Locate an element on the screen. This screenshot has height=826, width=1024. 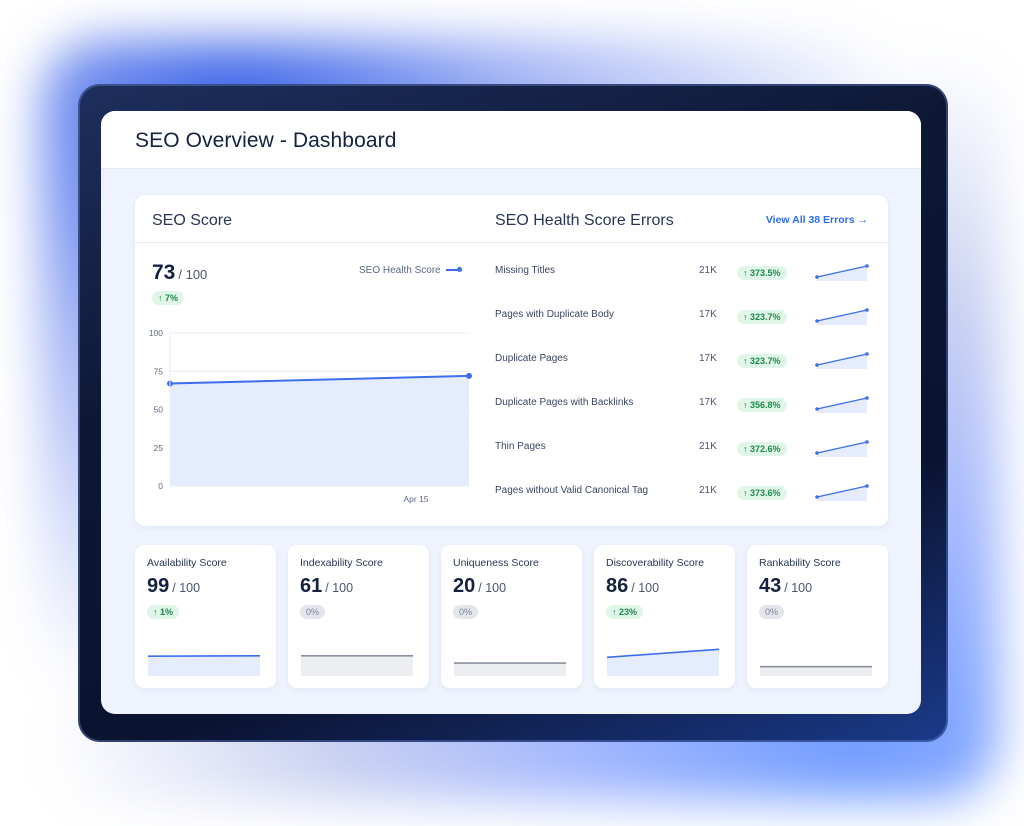
error-change: ↑ 373.6% is located at coordinates (762, 492).